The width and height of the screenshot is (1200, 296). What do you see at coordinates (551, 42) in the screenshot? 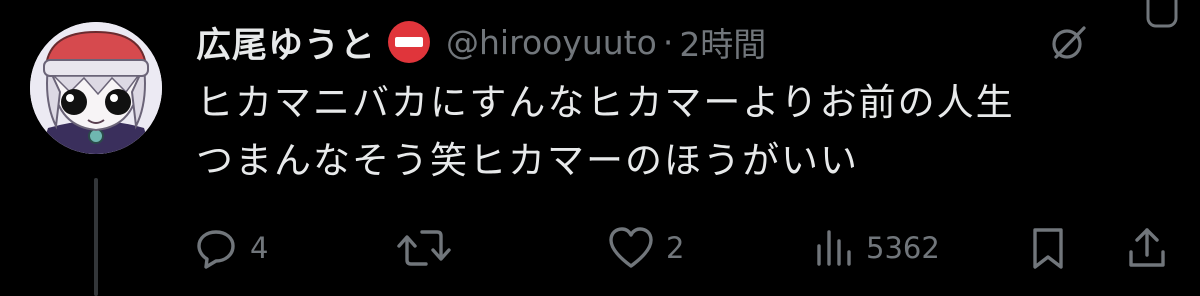
I see `handle: @hirooyuuto` at bounding box center [551, 42].